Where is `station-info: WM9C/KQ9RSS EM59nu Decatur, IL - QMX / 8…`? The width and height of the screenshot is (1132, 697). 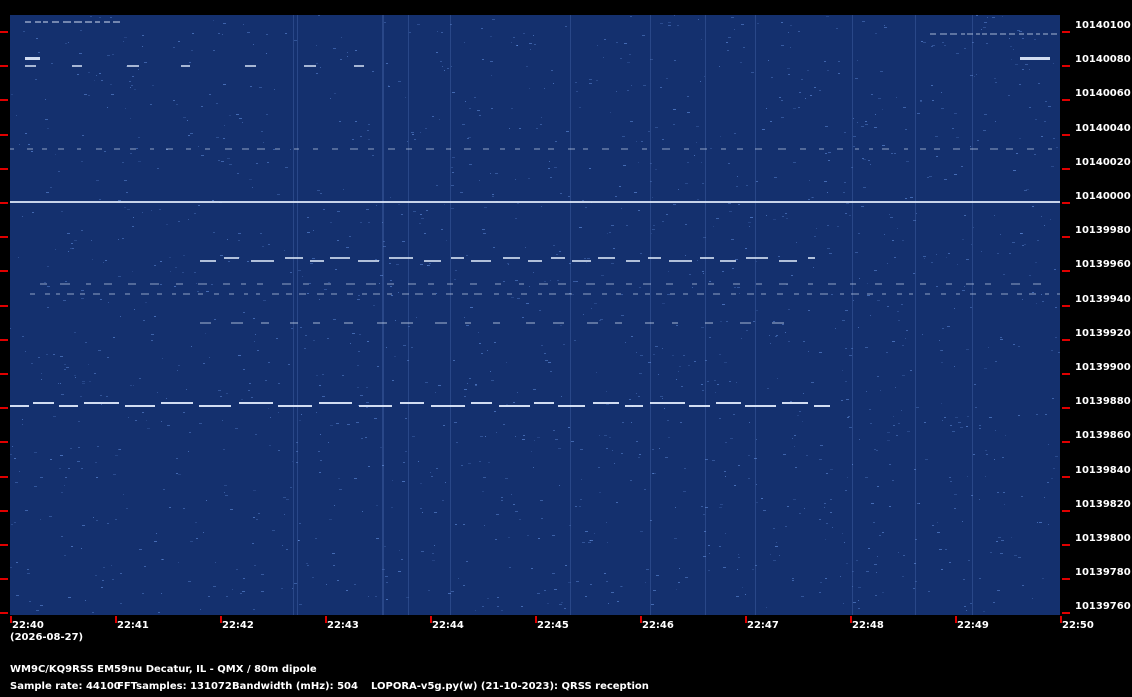
station-info: WM9C/KQ9RSS EM59nu Decatur, IL - QMX / 8… is located at coordinates (163, 669).